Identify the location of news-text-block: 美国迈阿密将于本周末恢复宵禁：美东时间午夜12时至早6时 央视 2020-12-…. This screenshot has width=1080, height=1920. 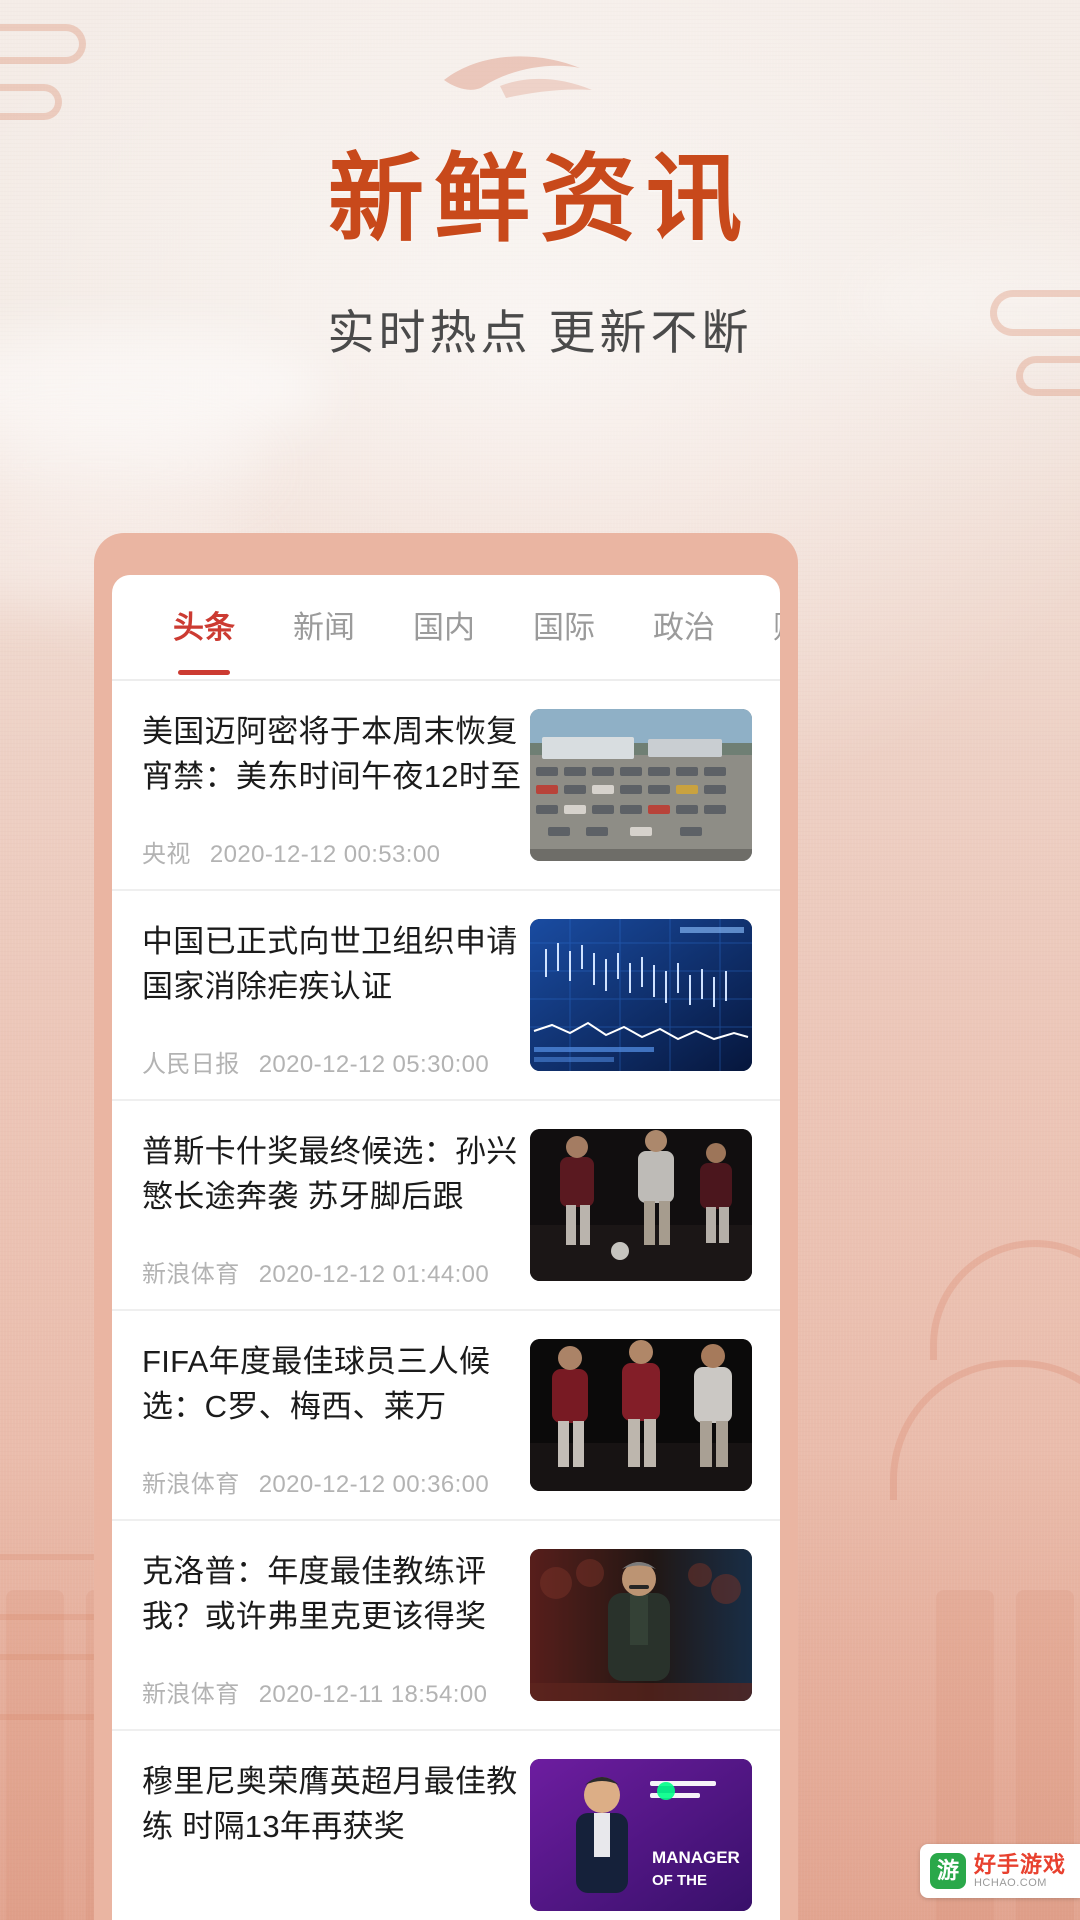
(336, 789).